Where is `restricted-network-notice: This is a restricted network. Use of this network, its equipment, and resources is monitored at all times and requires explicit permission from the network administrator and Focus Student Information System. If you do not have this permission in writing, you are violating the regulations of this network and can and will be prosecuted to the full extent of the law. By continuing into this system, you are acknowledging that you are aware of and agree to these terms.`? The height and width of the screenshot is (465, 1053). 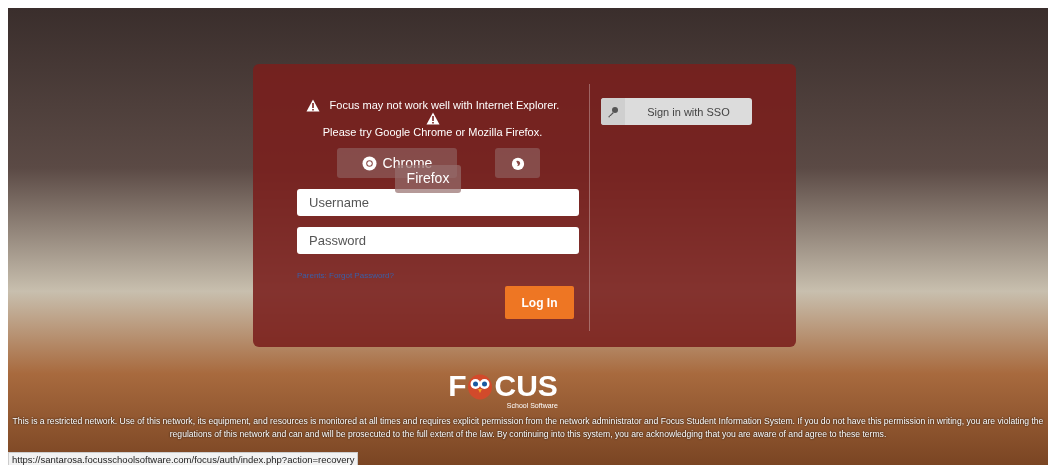 restricted-network-notice: This is a restricted network. Use of this network, its equipment, and resources is monitored at all times and requires explicit permission from the network administrator and Focus Student Information System. If you do not have this permission in writing, you are violating the regulations of this network and can and will be prosecuted to the full extent of the law. By continuing into this system, you are acknowledging that you are aware of and agree to these terms. is located at coordinates (528, 428).